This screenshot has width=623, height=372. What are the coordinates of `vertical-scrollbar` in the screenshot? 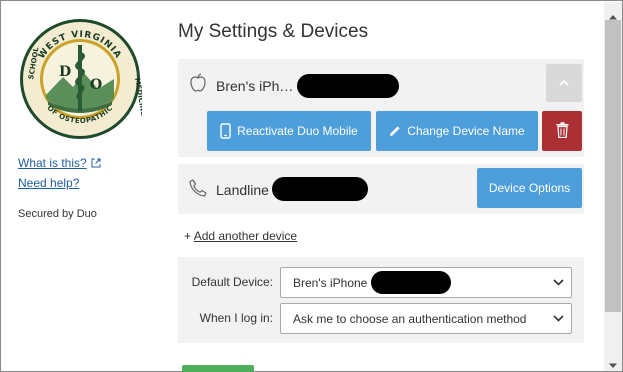 It's located at (613, 186).